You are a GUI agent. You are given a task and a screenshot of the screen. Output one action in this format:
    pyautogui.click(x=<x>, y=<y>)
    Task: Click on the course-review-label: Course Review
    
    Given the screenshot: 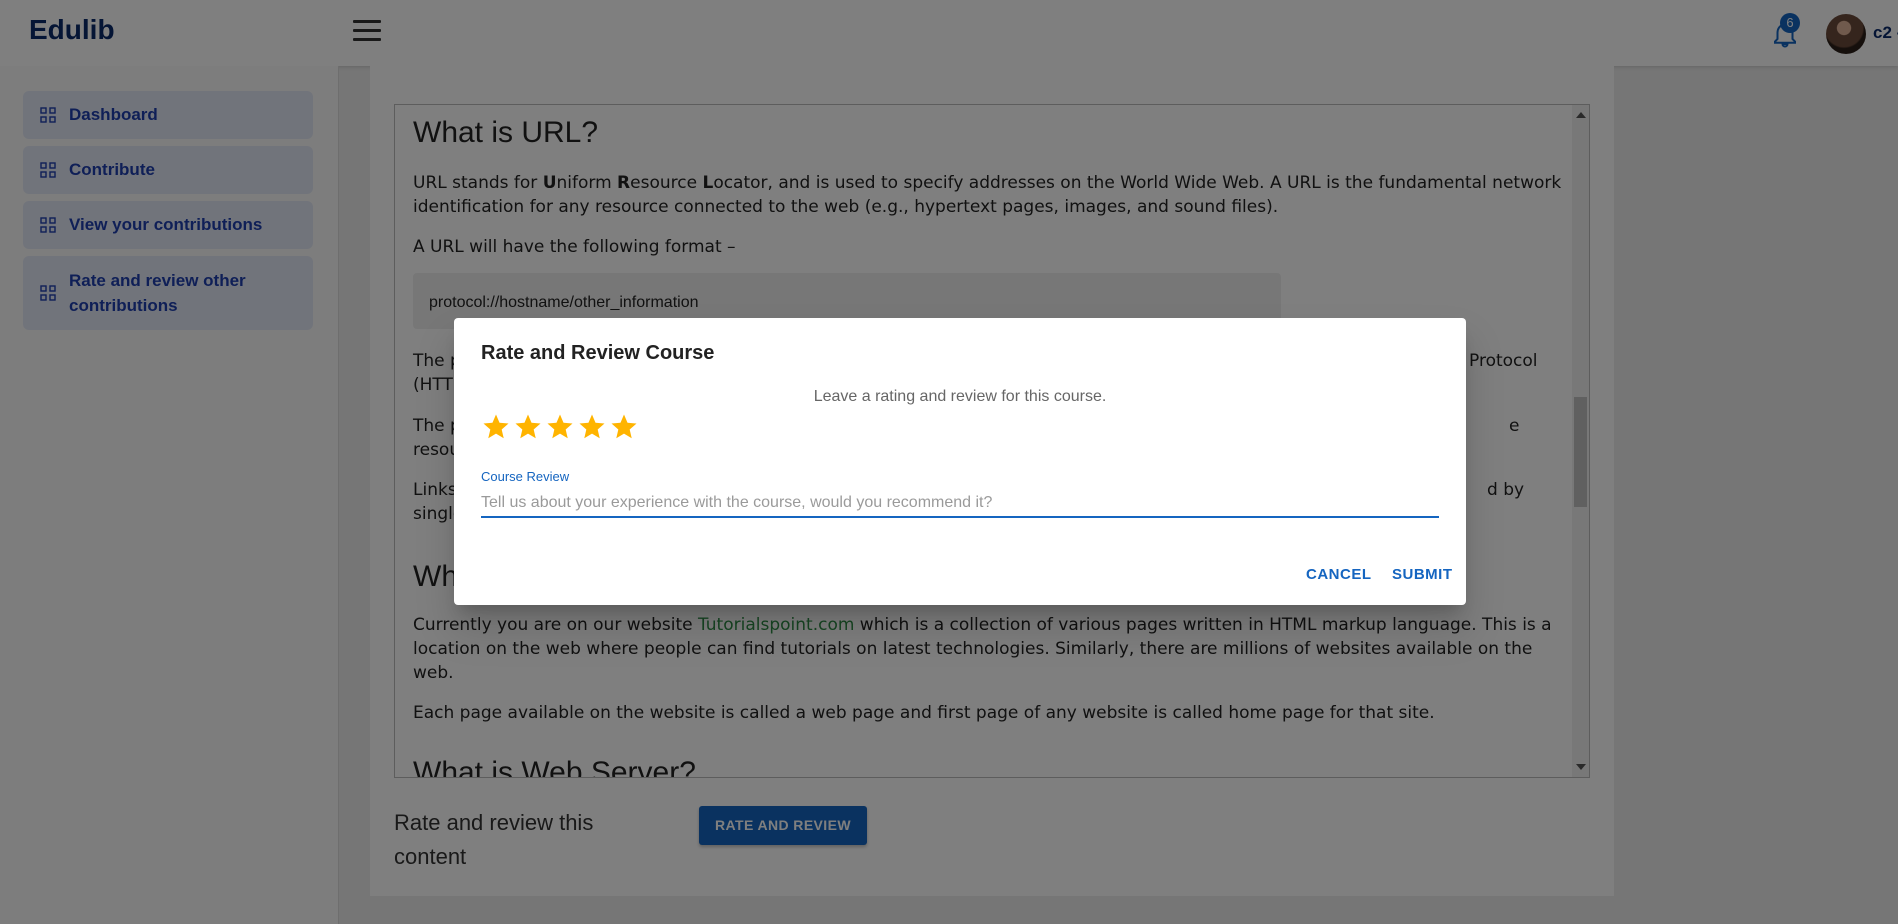 What is the action you would take?
    pyautogui.click(x=525, y=476)
    